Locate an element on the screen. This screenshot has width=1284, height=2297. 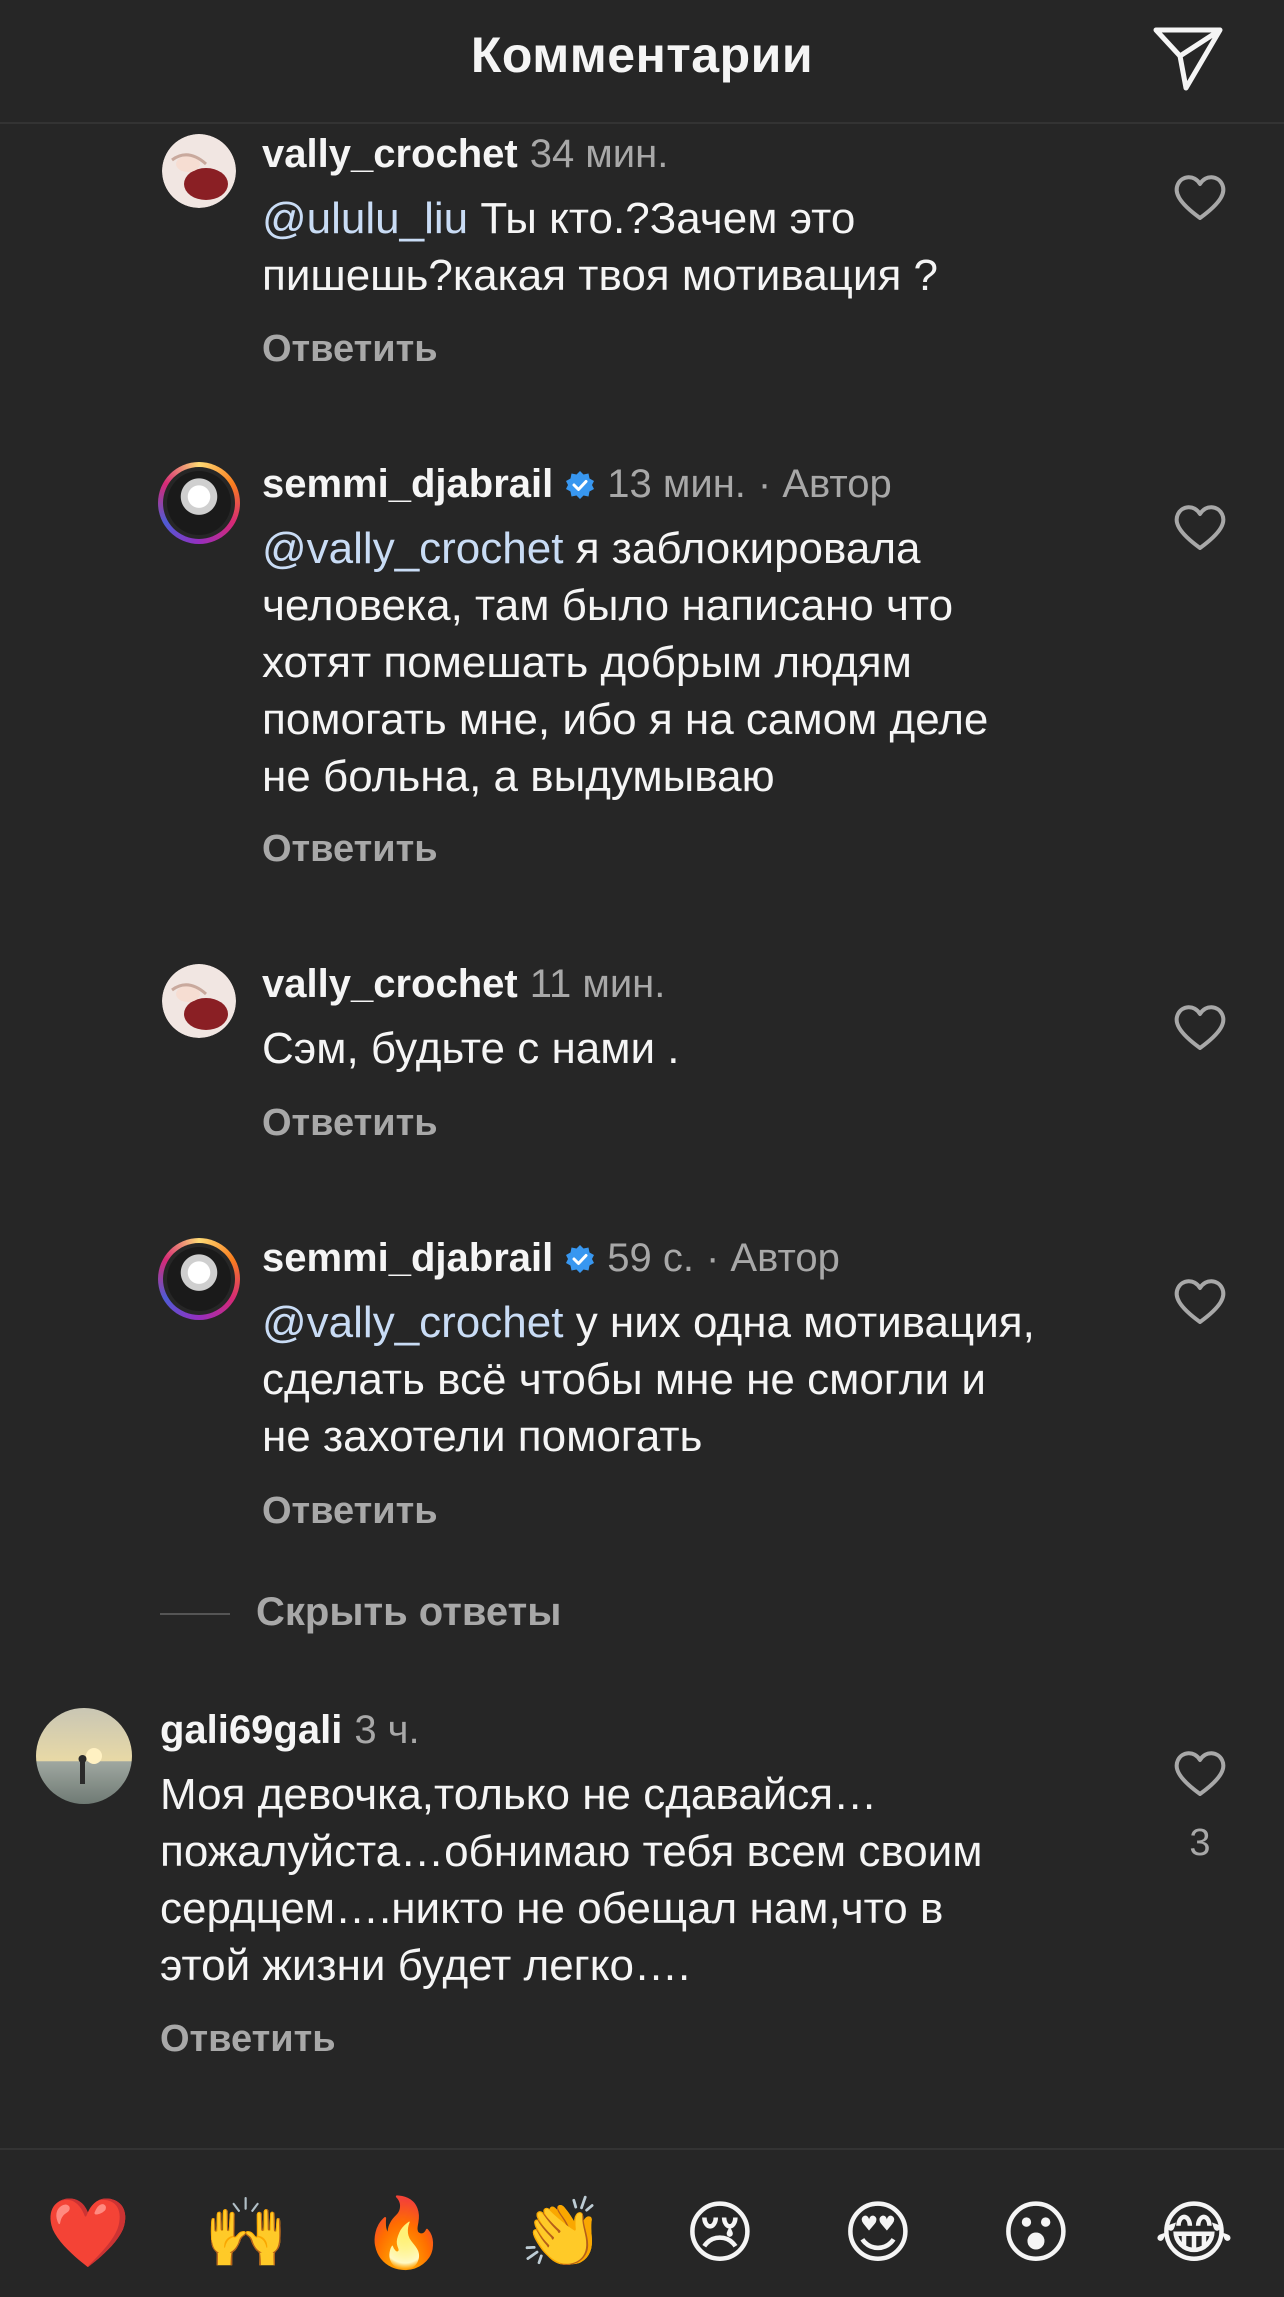
crying-face-emoji: 😢 is located at coordinates (720, 2234).